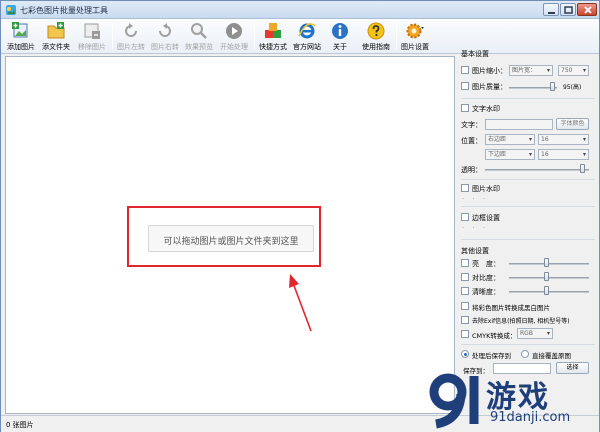  Describe the element at coordinates (56, 47) in the screenshot. I see `add-folder-label: 添文件夹` at that location.